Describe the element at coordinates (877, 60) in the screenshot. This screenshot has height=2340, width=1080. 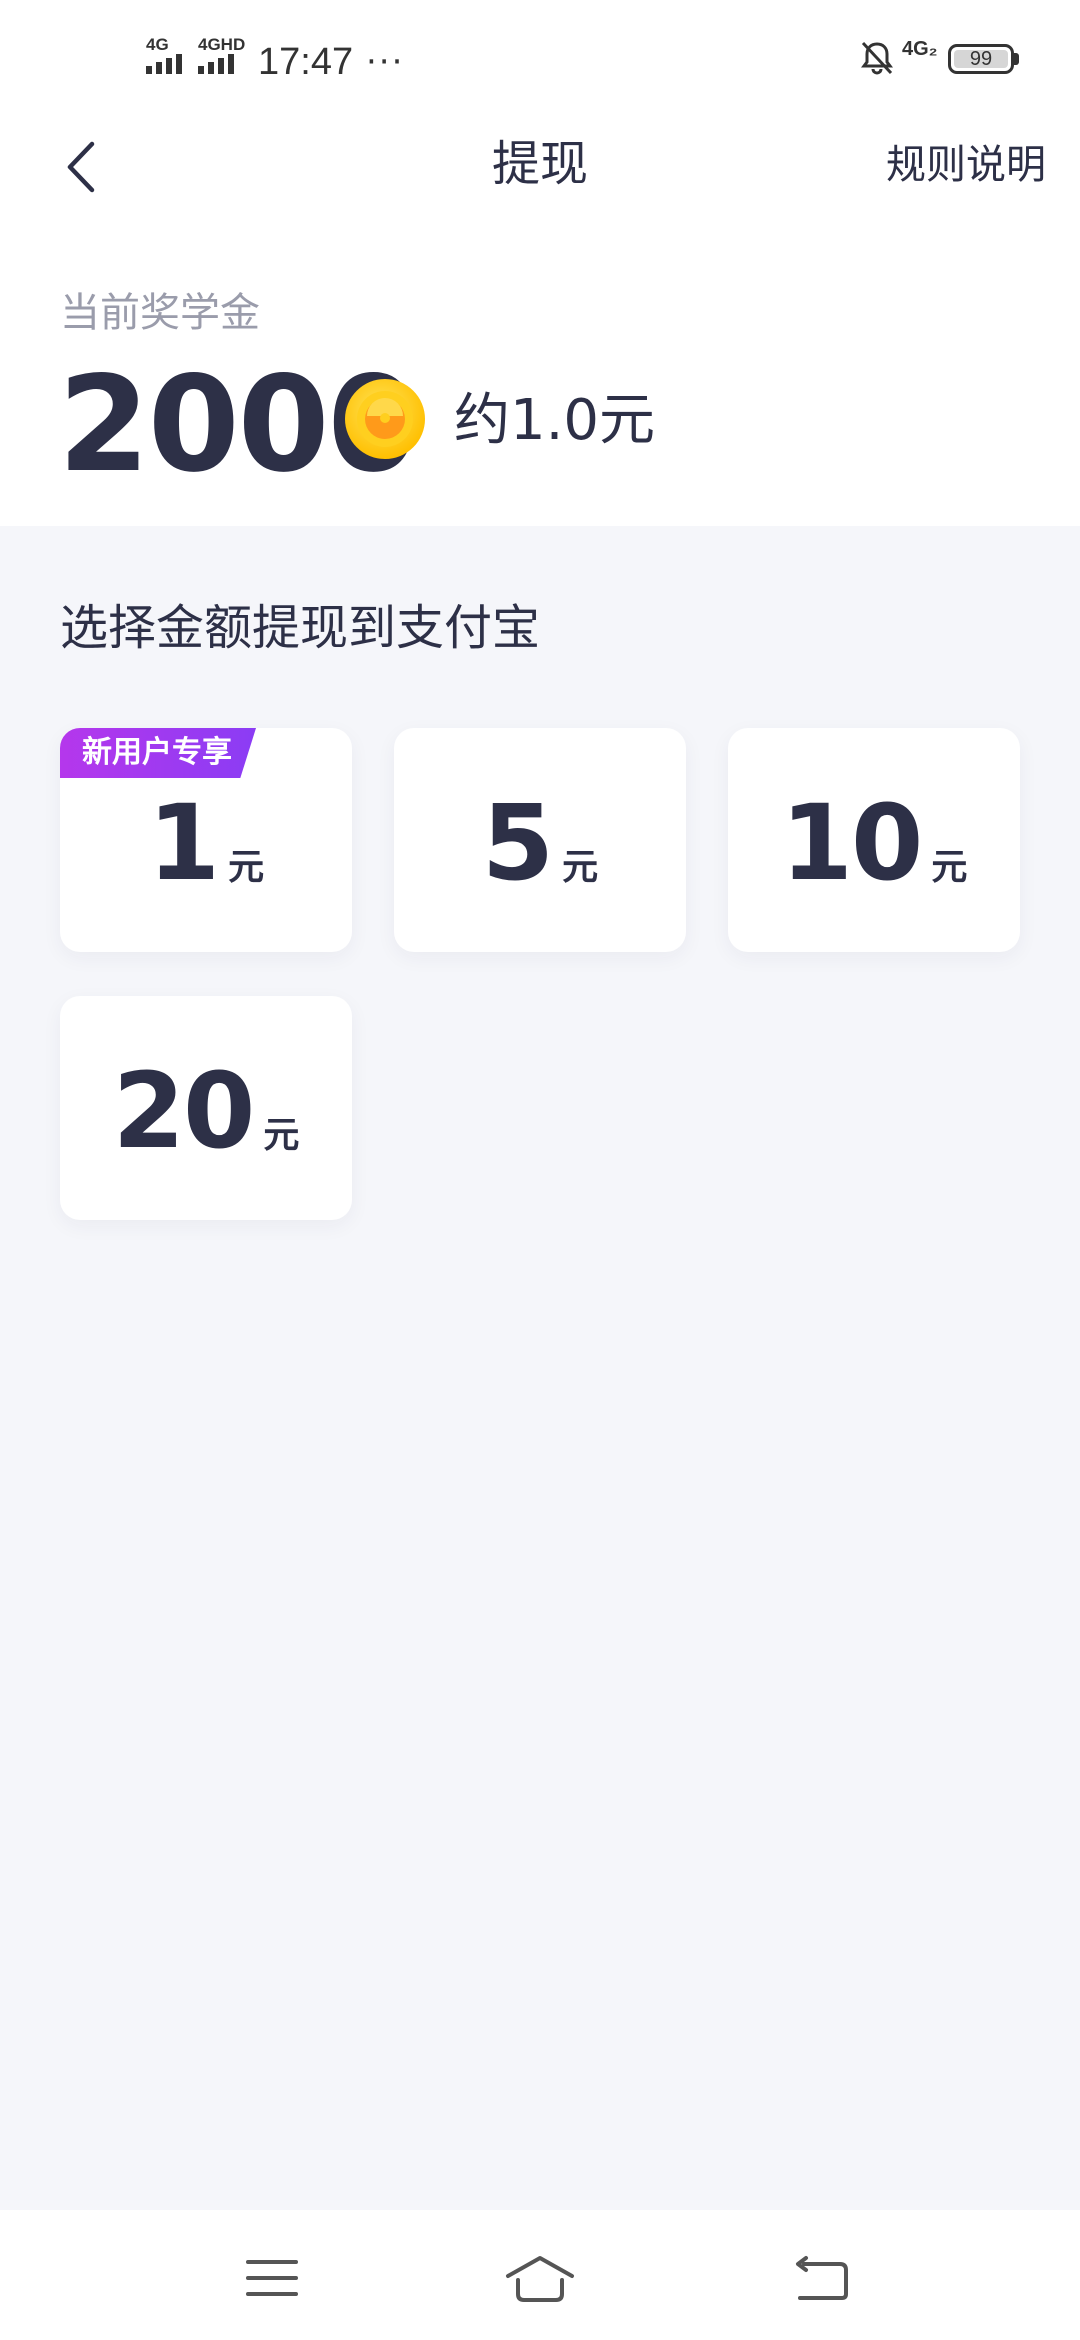
I see `bell-off-icon` at that location.